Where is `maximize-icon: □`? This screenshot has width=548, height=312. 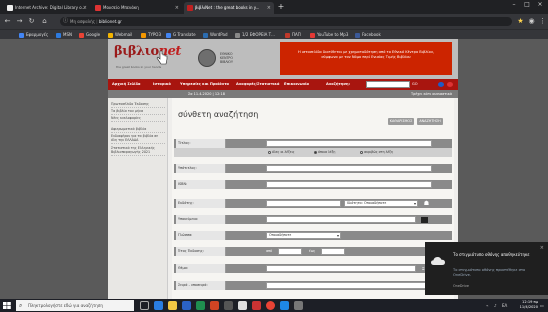 maximize-icon: □ is located at coordinates (527, 4).